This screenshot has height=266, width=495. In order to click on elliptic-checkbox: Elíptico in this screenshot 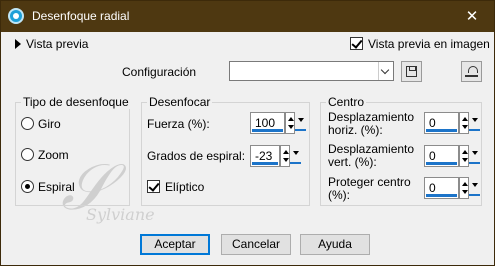, I will do `click(175, 187)`.